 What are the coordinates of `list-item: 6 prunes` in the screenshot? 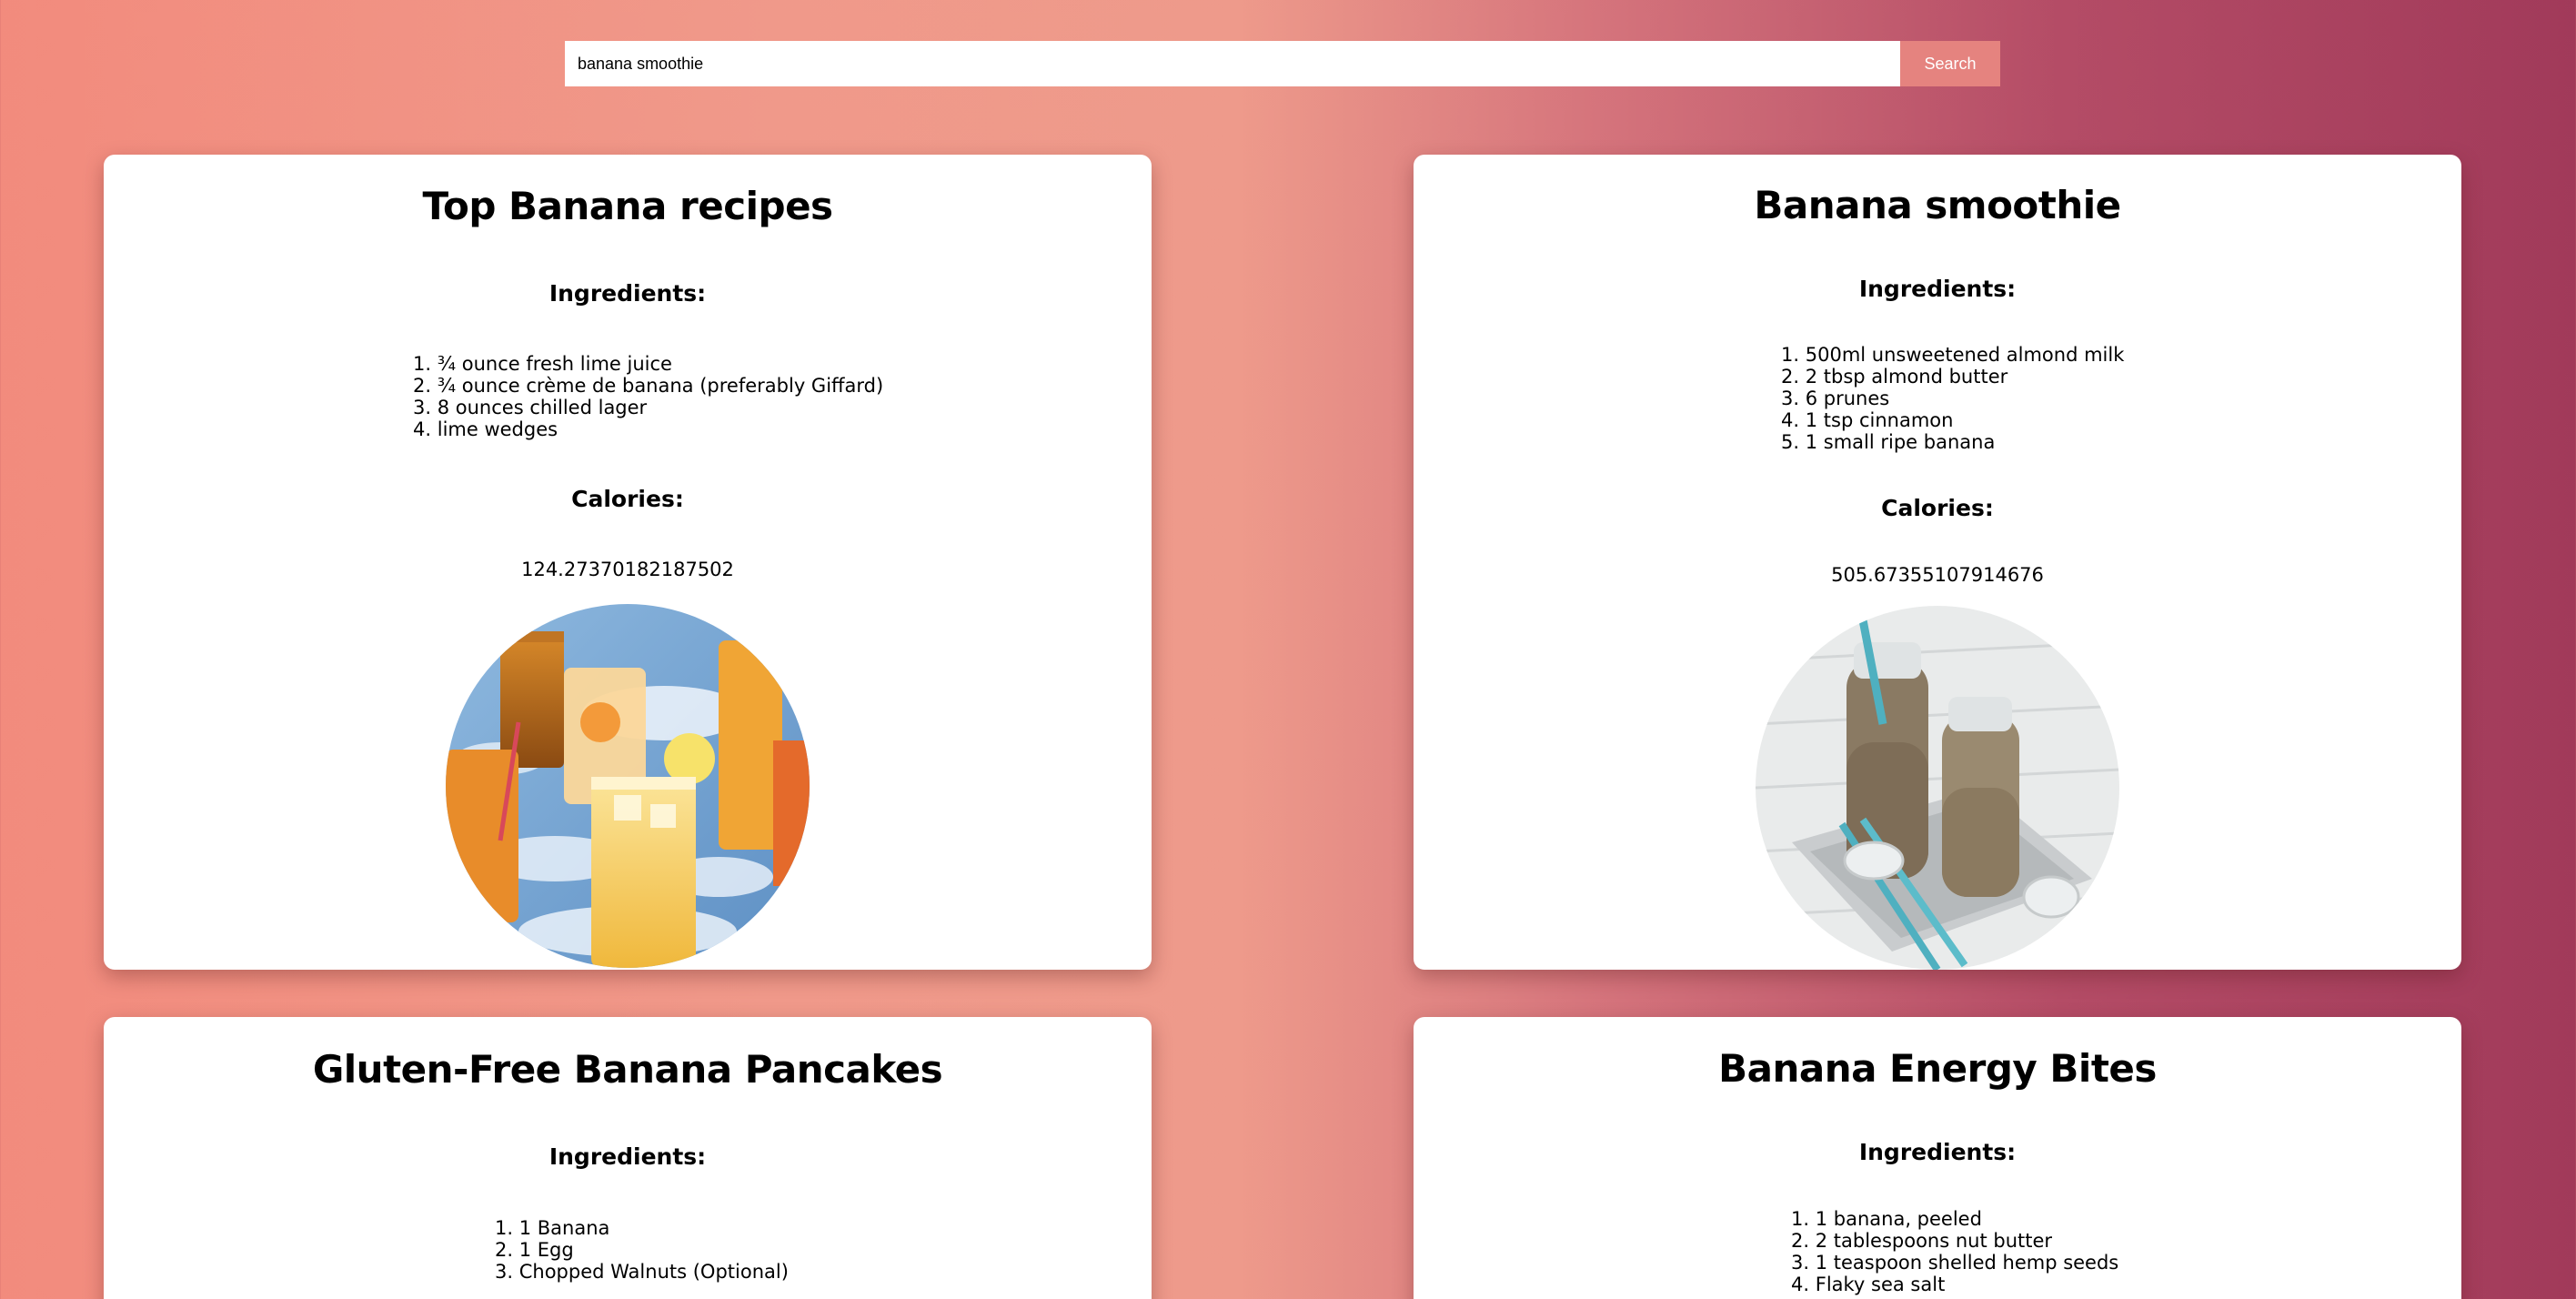 It's located at (1847, 398).